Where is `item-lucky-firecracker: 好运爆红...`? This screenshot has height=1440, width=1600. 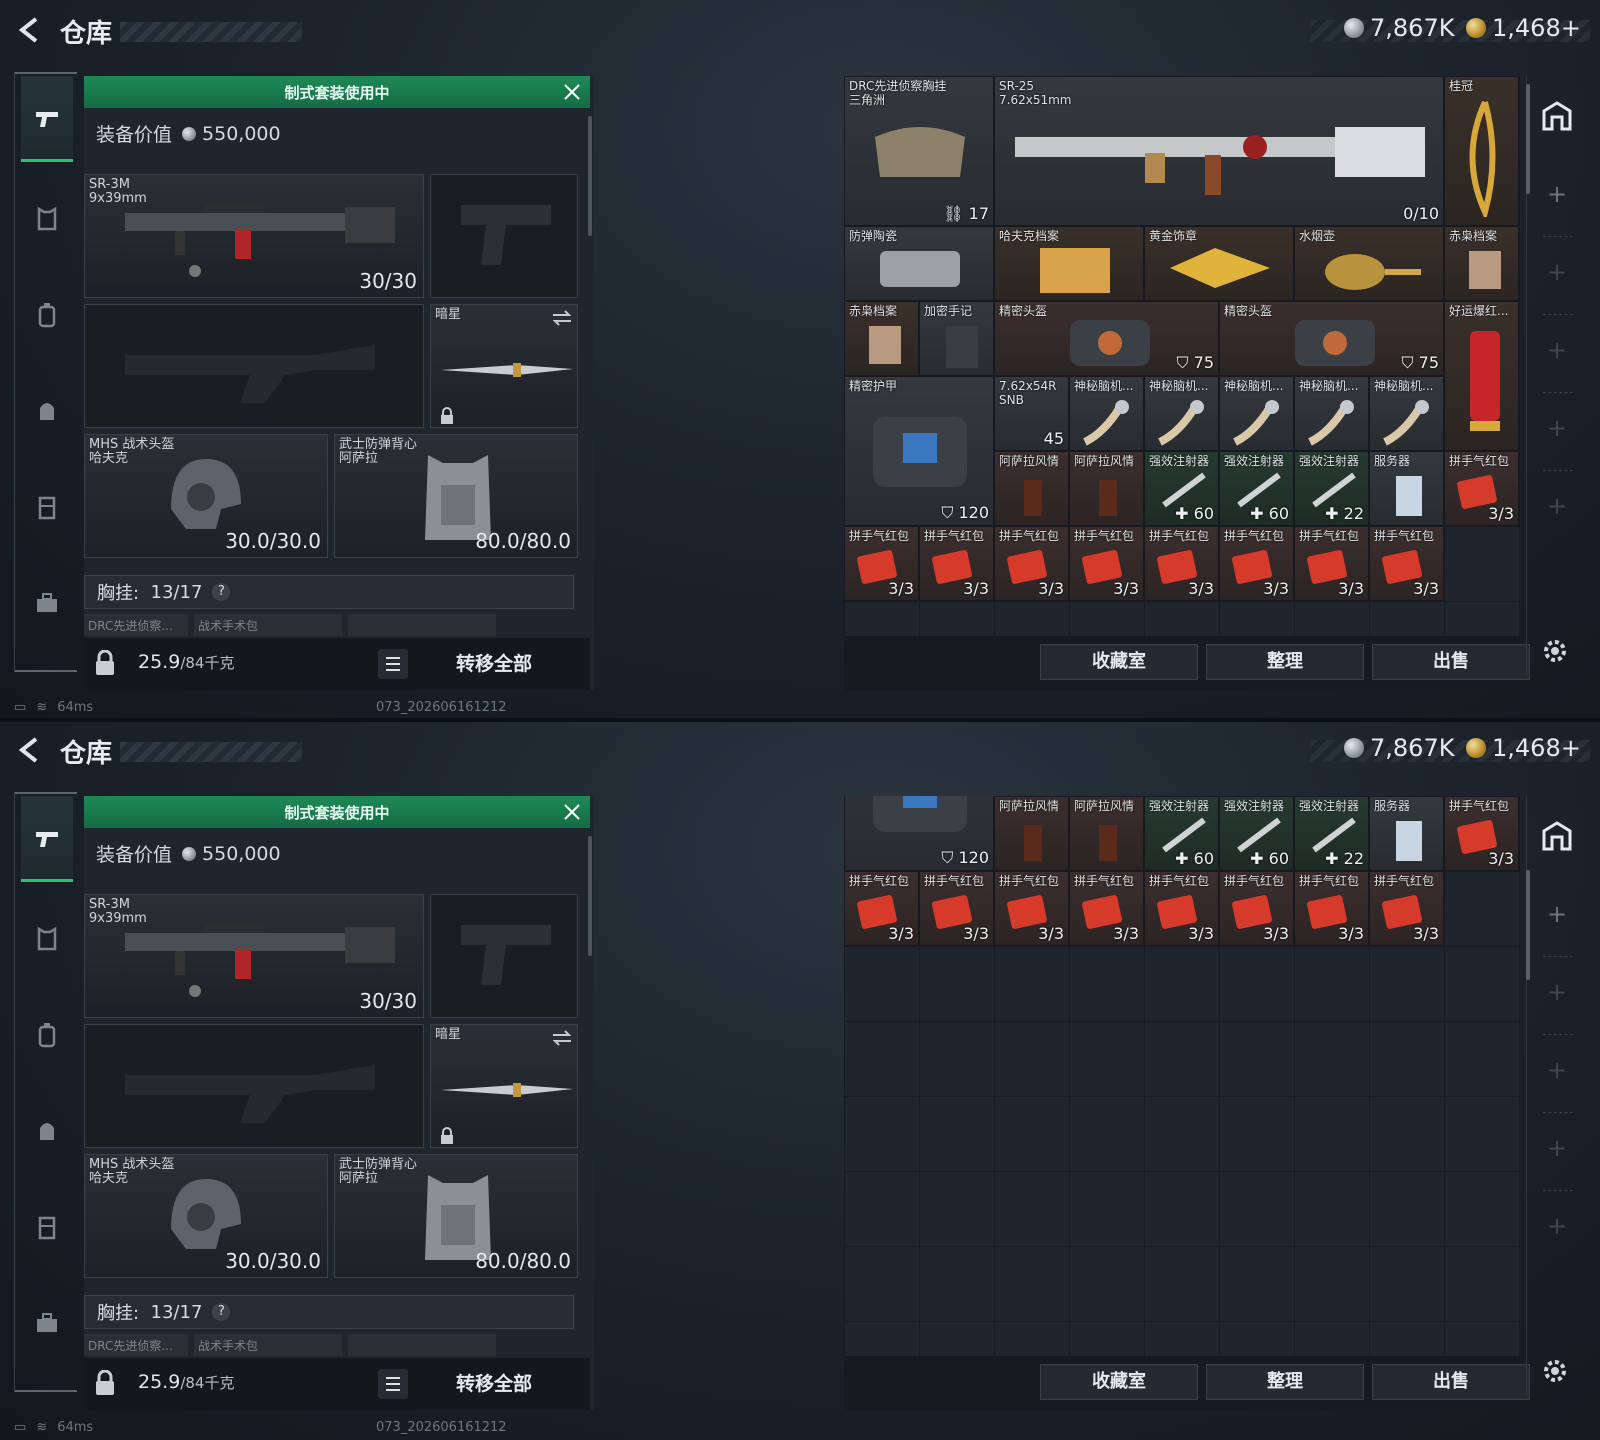 item-lucky-firecracker: 好运爆红... is located at coordinates (1481, 376).